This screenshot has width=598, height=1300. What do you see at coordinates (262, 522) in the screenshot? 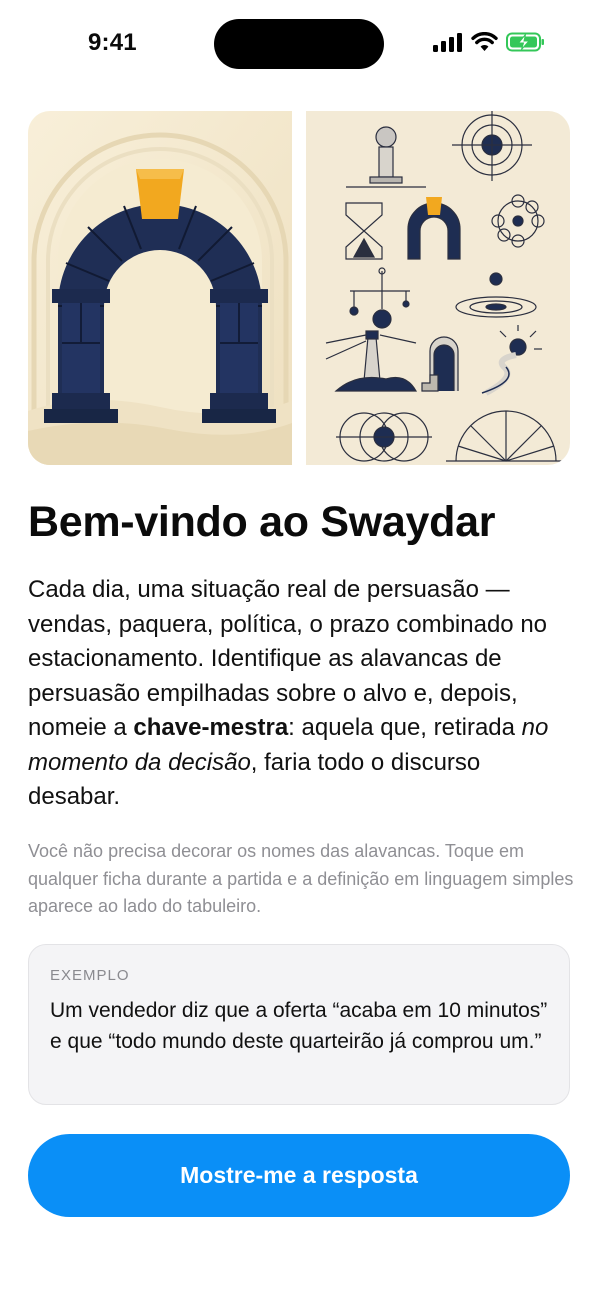
I see `page-title: Bem-vindo ao Swaydar` at bounding box center [262, 522].